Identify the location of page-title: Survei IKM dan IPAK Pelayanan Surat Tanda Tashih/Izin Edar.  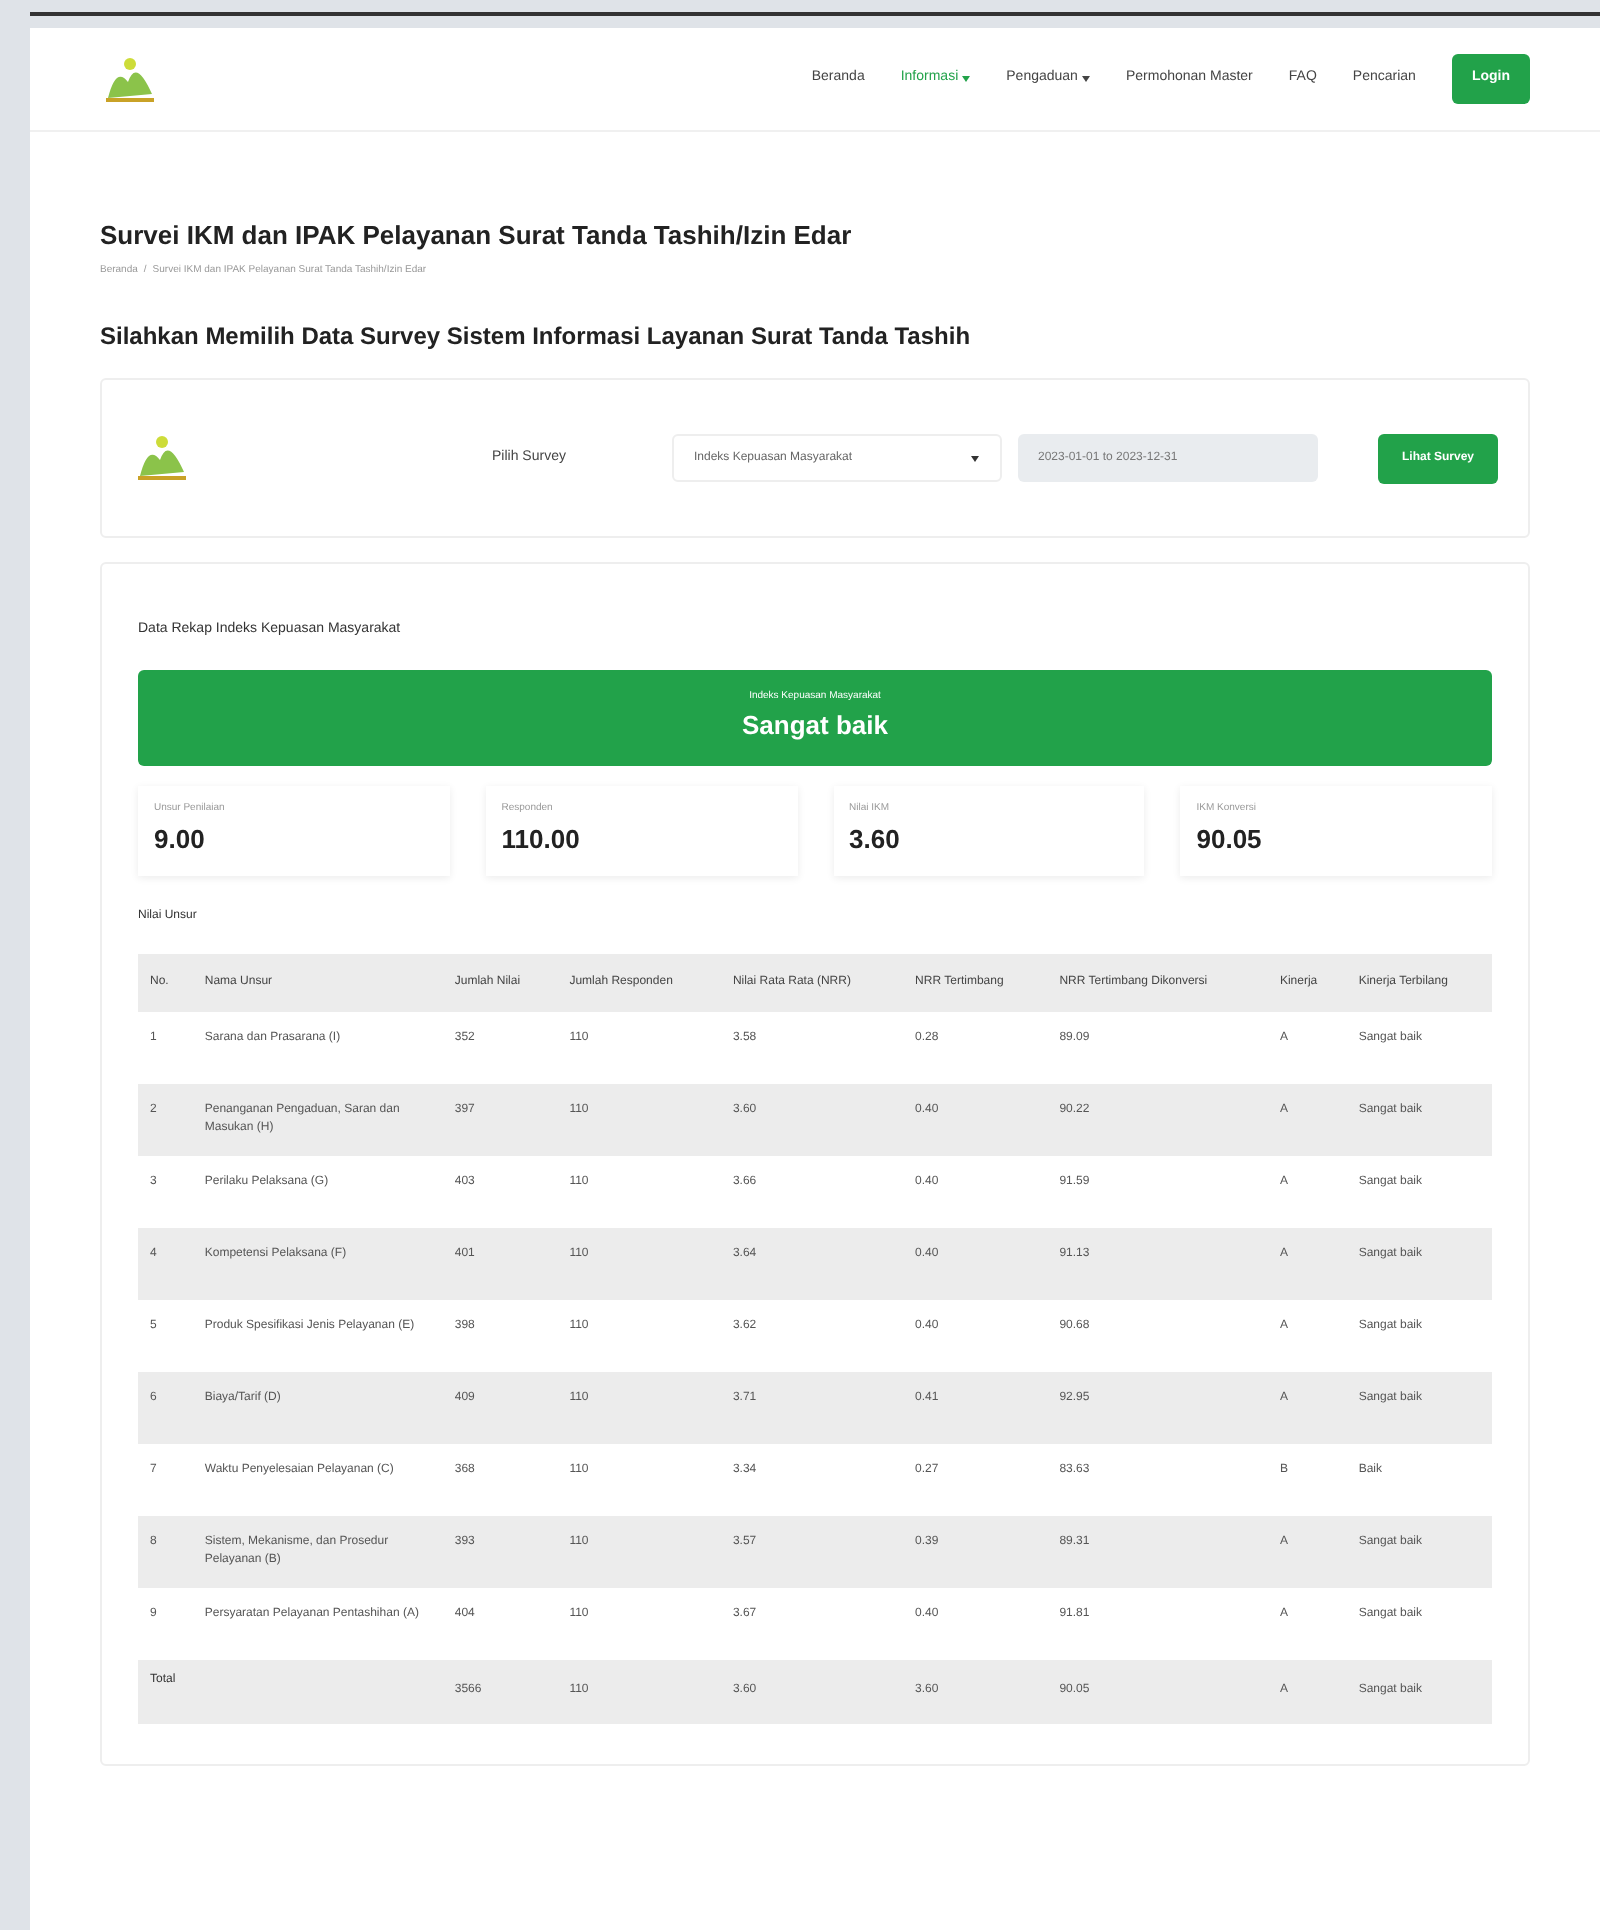
(477, 236).